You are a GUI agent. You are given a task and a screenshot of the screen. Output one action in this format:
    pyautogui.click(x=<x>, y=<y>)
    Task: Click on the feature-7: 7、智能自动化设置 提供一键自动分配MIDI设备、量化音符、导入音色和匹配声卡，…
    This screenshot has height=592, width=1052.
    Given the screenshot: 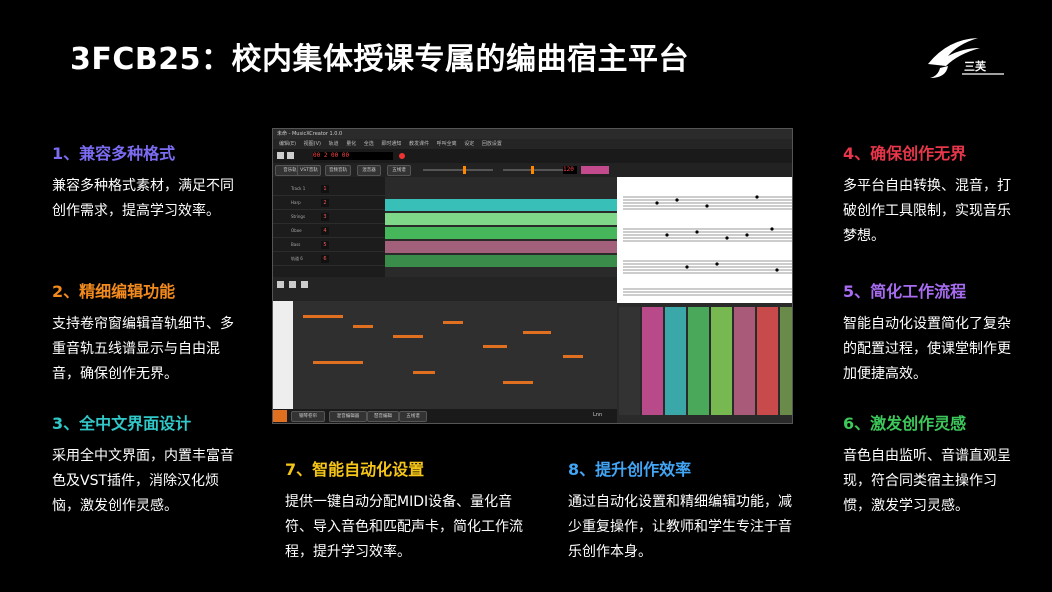 What is the action you would take?
    pyautogui.click(x=405, y=510)
    